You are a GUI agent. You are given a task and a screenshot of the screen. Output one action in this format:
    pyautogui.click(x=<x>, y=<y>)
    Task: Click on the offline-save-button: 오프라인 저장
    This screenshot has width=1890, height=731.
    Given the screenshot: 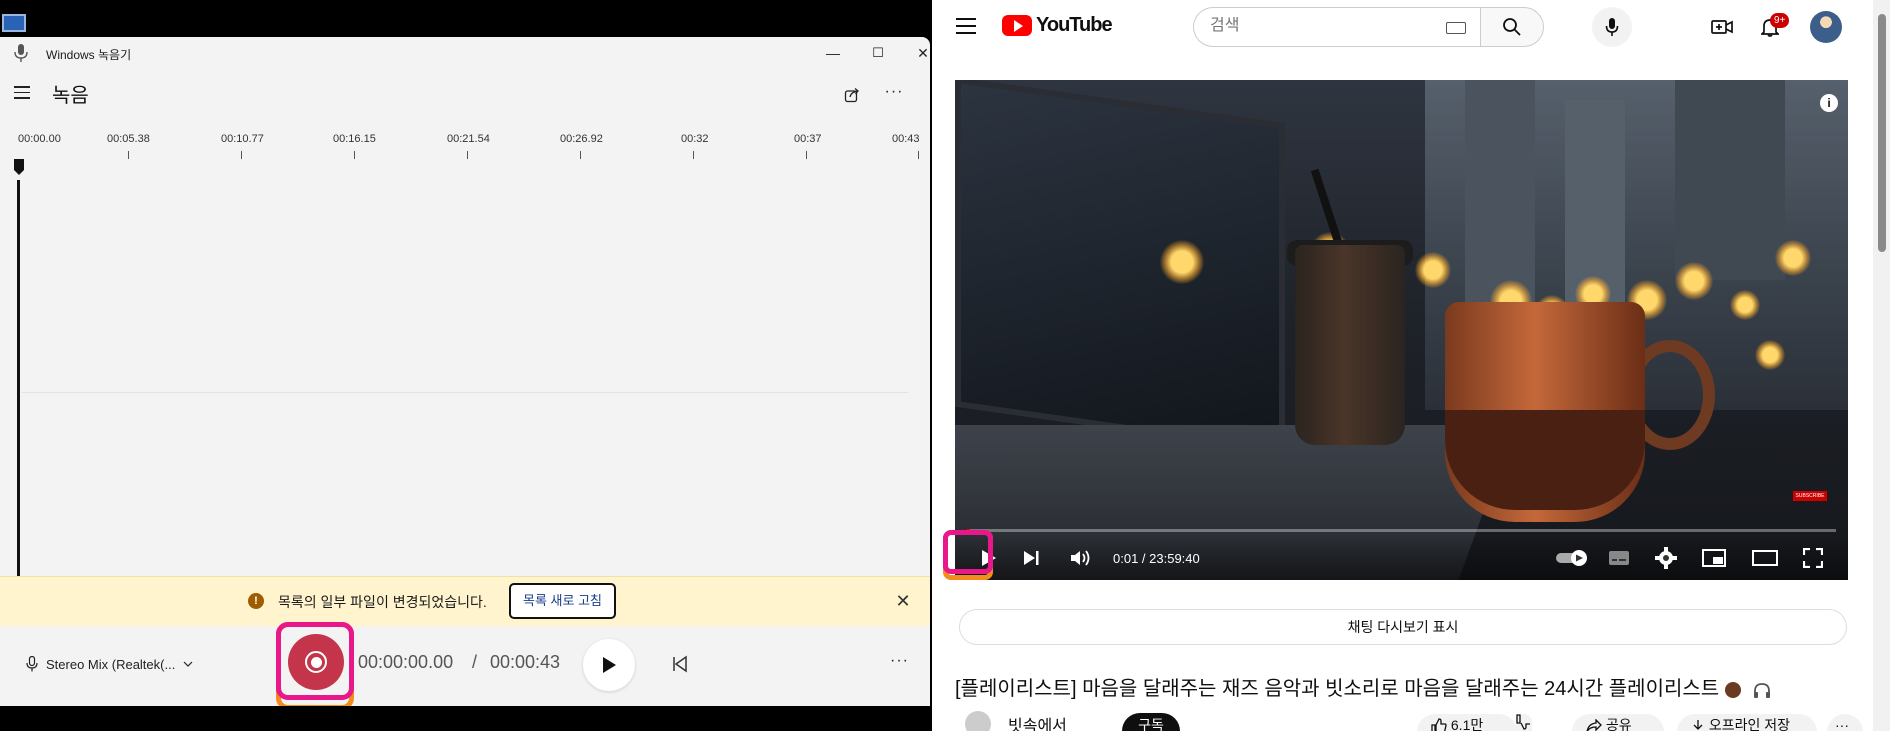 What is the action you would take?
    pyautogui.click(x=1747, y=722)
    